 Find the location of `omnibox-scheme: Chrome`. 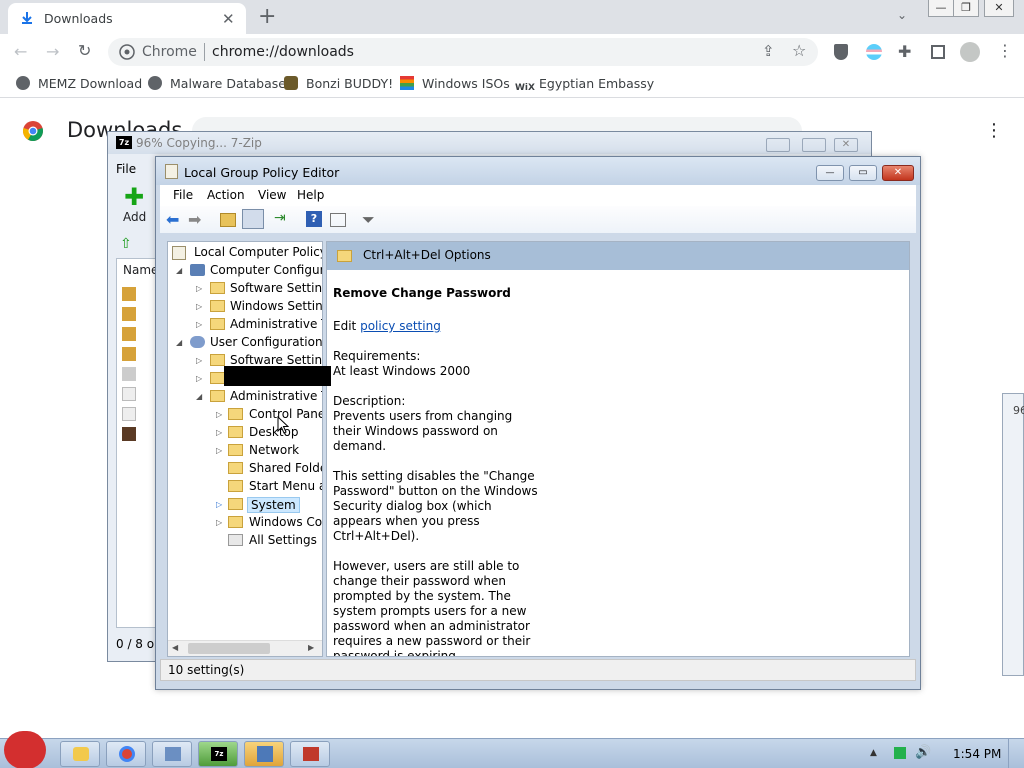

omnibox-scheme: Chrome is located at coordinates (169, 52).